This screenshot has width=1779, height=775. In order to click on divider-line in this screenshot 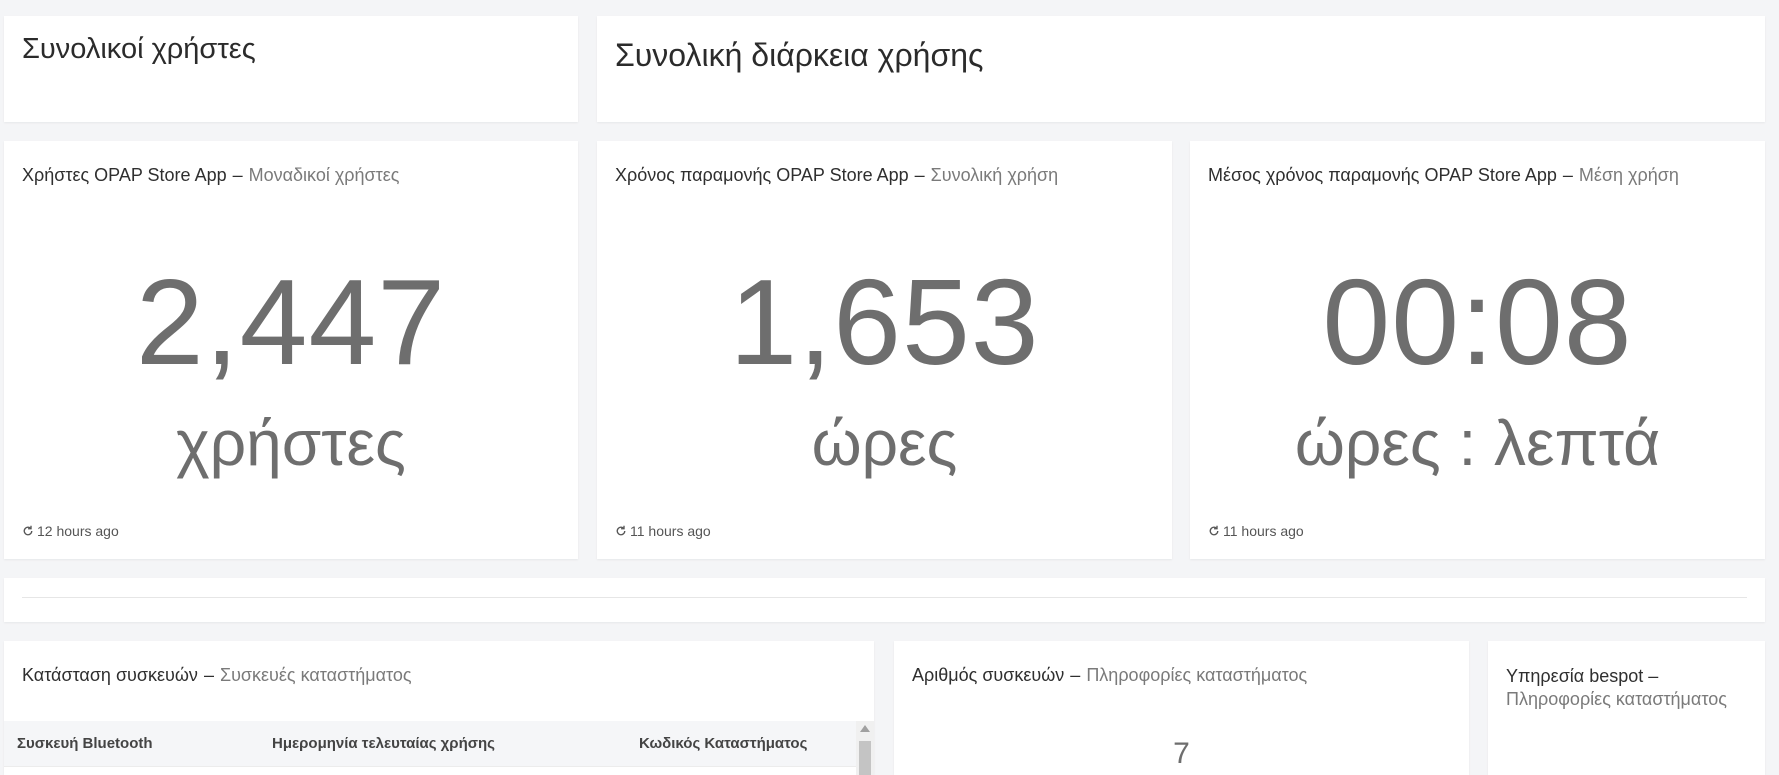, I will do `click(884, 597)`.